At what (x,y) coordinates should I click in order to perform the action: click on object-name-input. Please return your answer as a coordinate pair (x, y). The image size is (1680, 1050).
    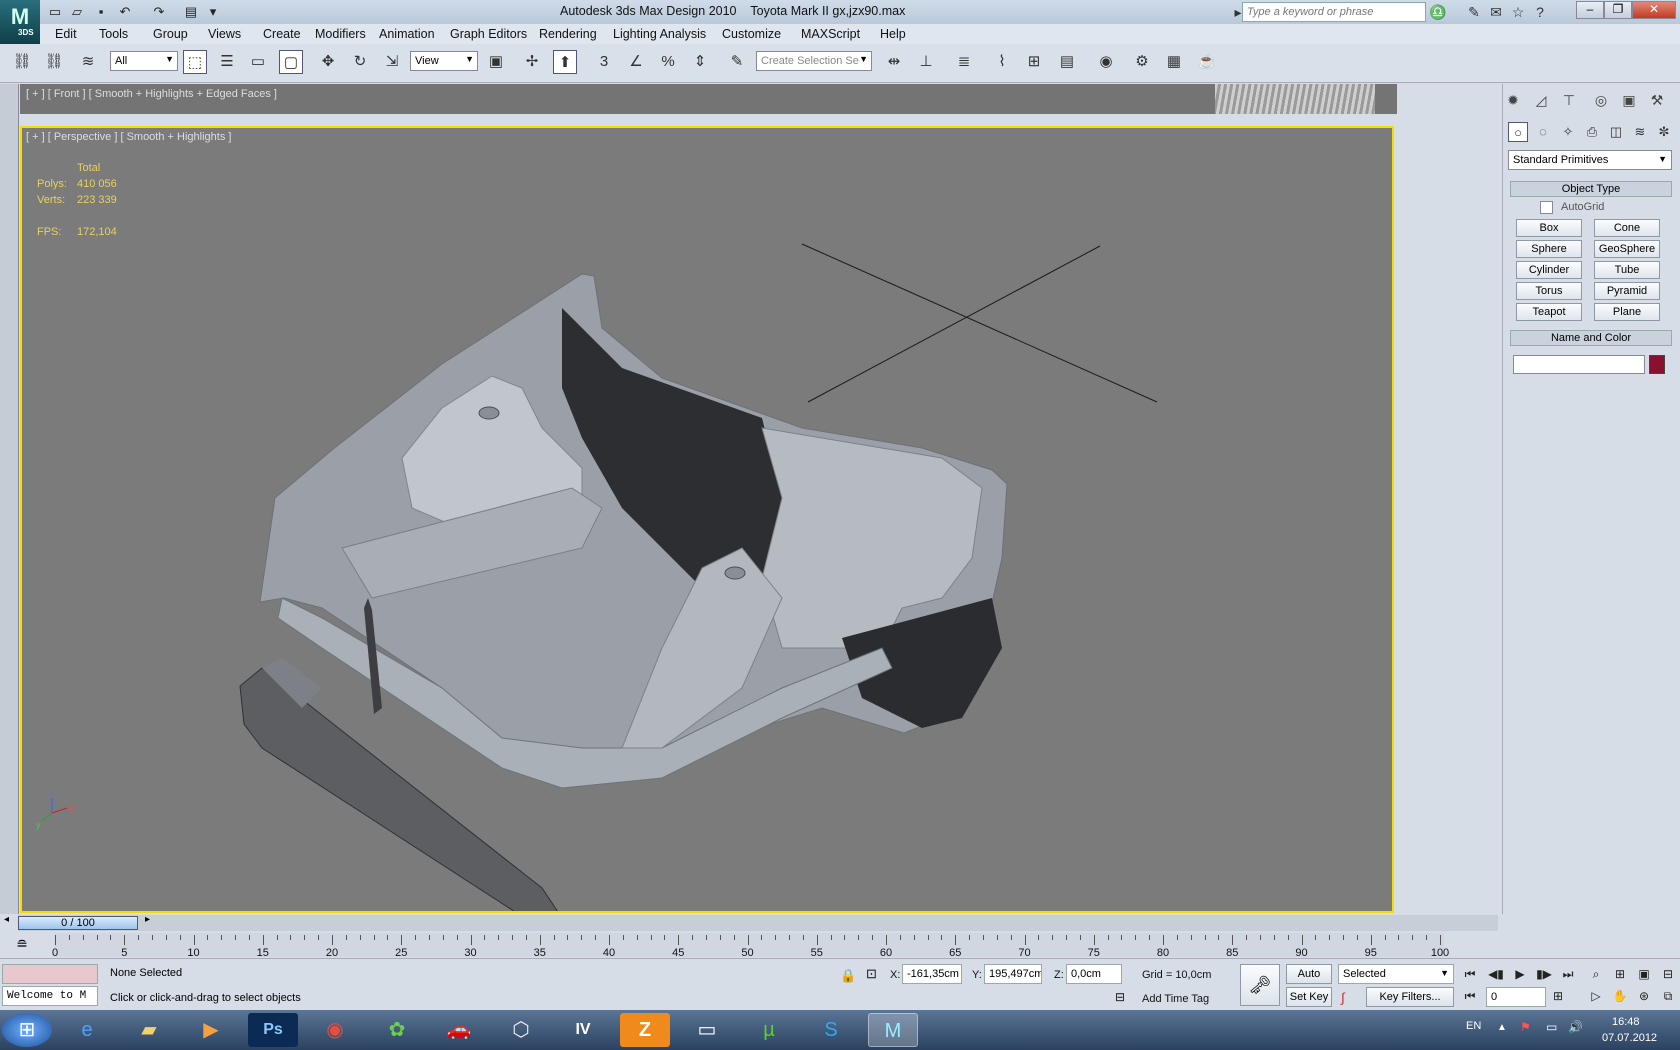
    Looking at the image, I should click on (1579, 364).